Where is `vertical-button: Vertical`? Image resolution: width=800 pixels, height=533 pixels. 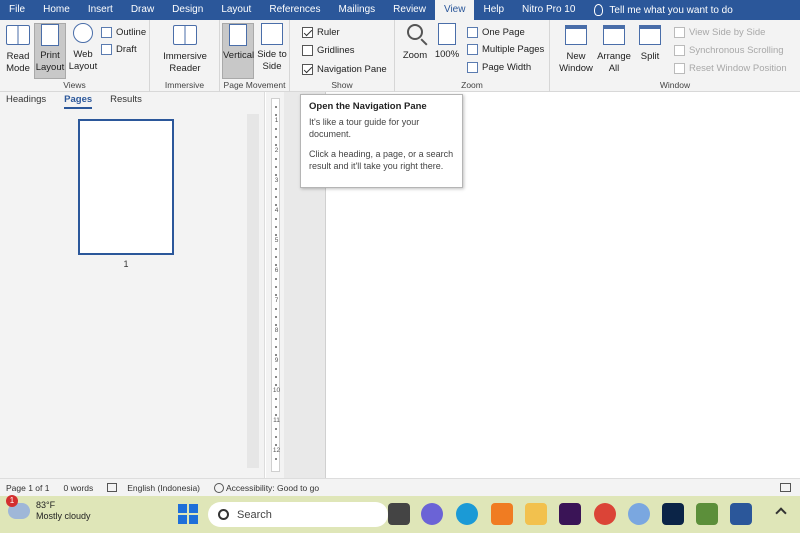
vertical-button: Vertical is located at coordinates (238, 51).